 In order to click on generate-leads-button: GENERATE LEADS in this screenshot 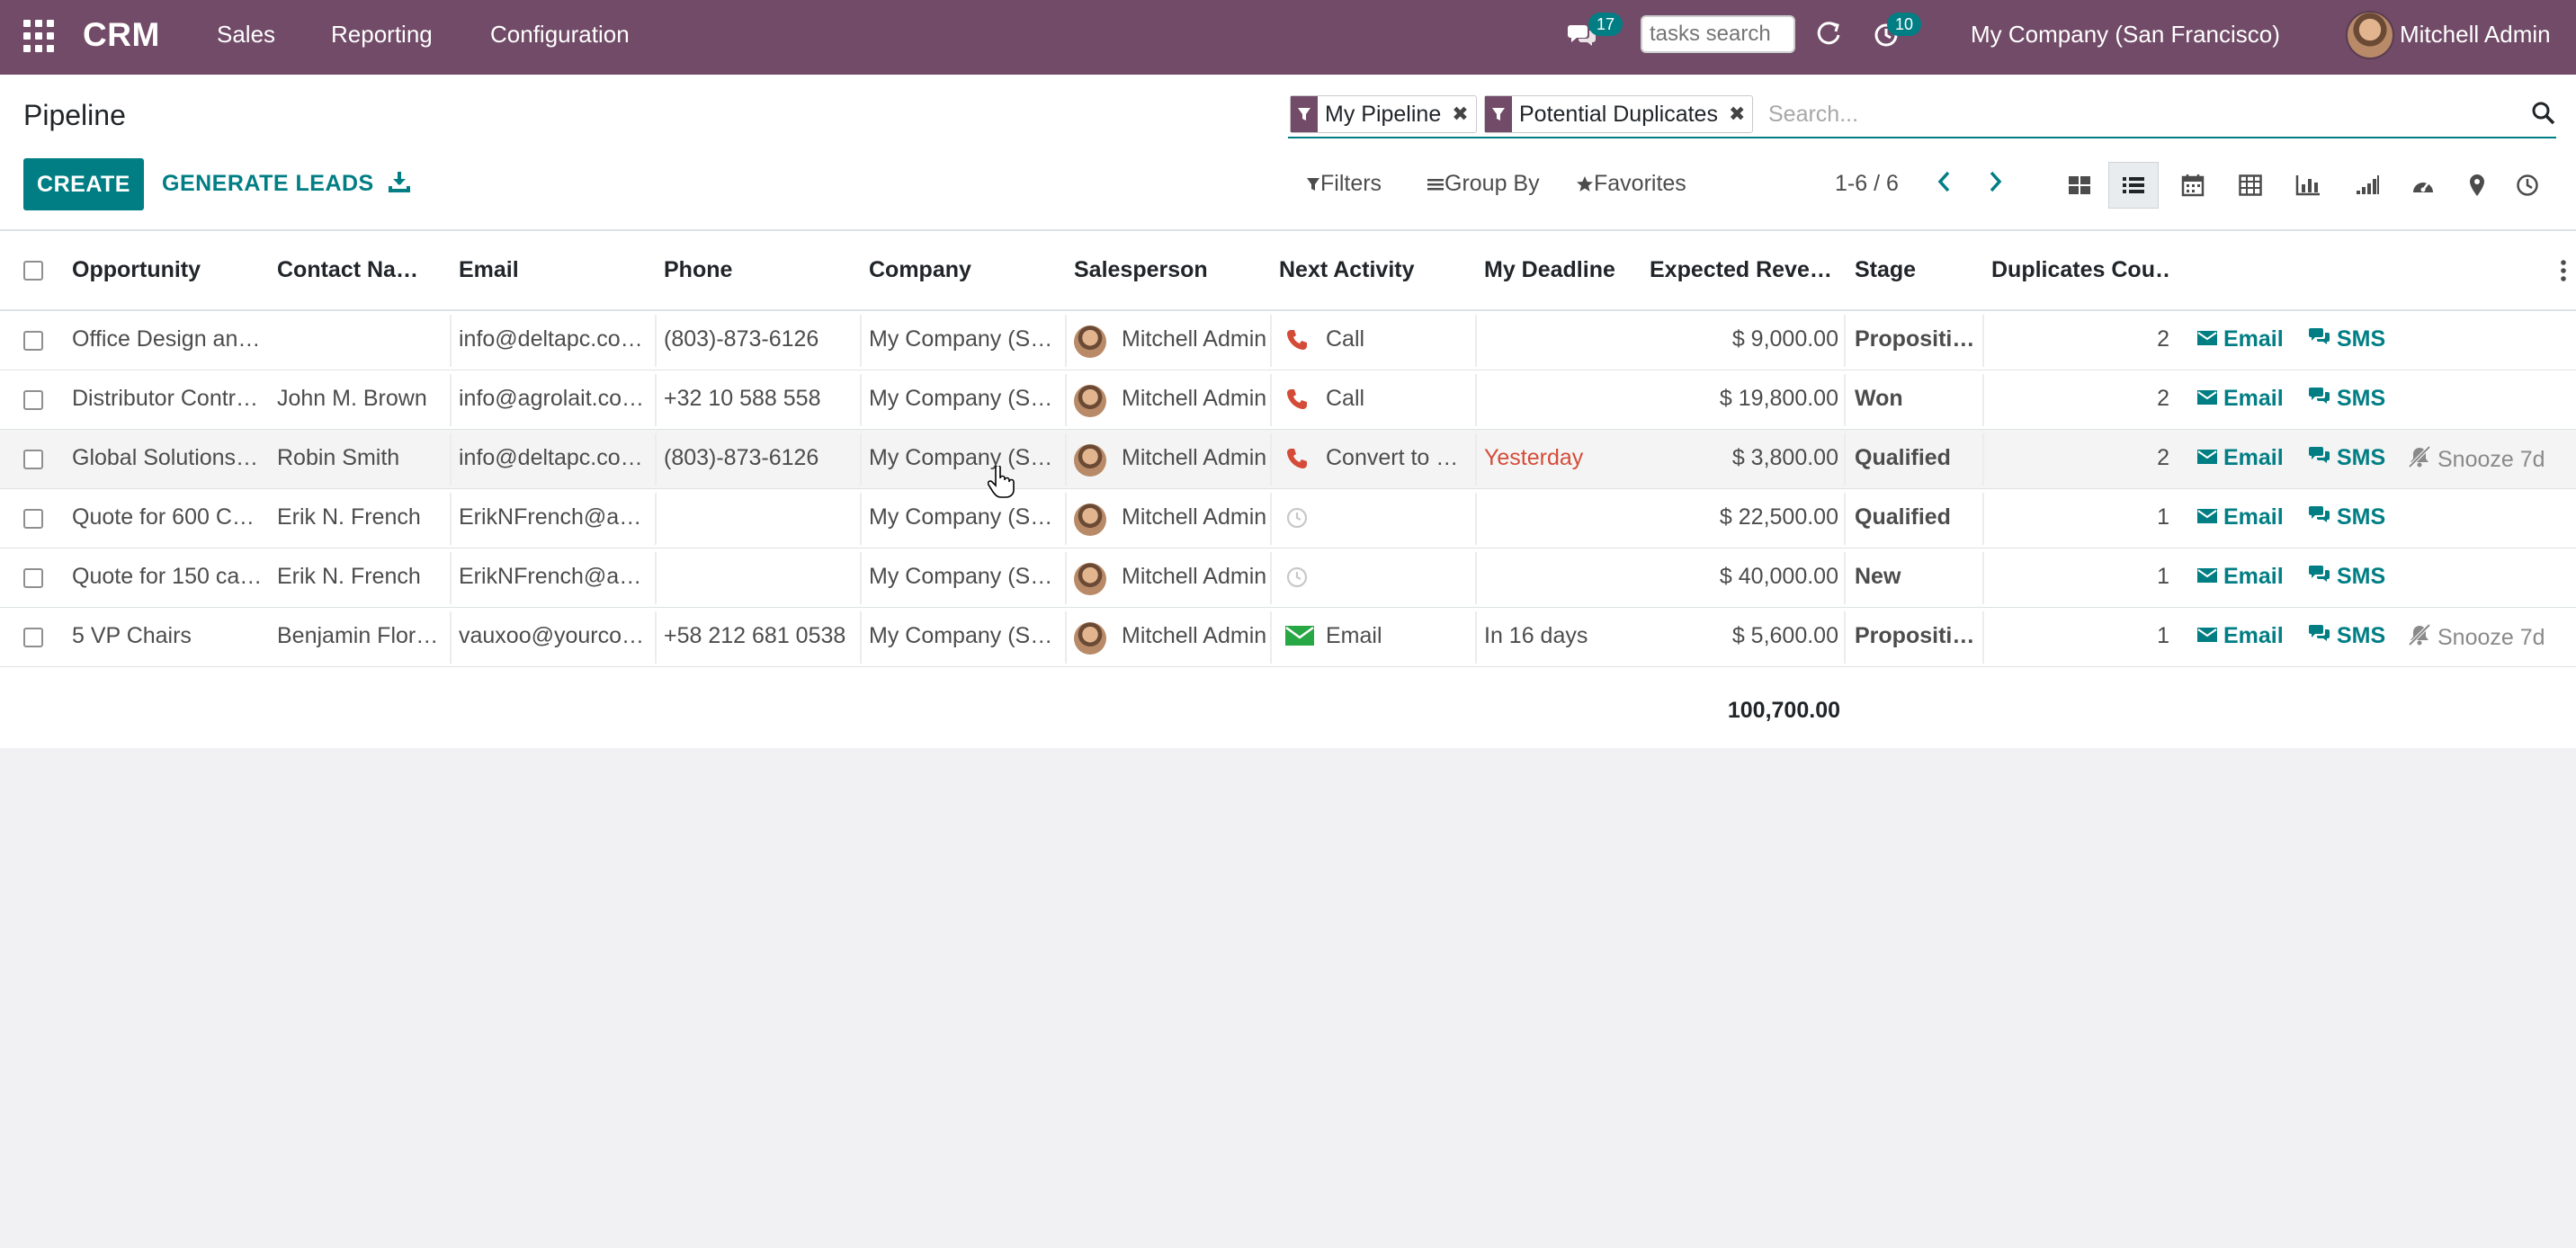, I will do `click(268, 184)`.